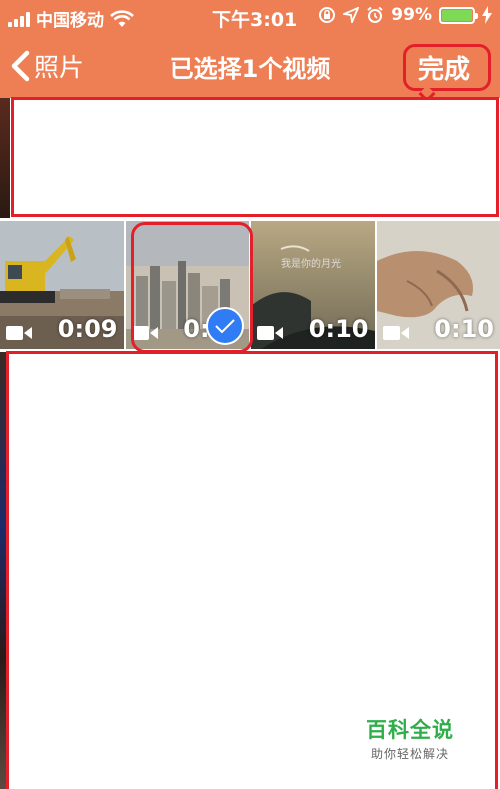 This screenshot has width=500, height=789. I want to click on battery-percent: 99%, so click(411, 15).